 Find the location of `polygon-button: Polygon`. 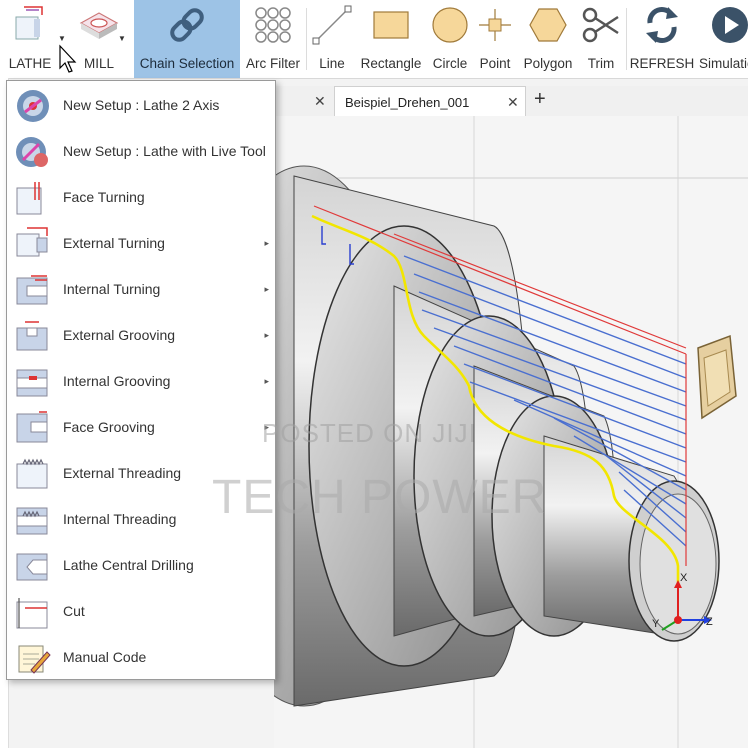

polygon-button: Polygon is located at coordinates (548, 39).